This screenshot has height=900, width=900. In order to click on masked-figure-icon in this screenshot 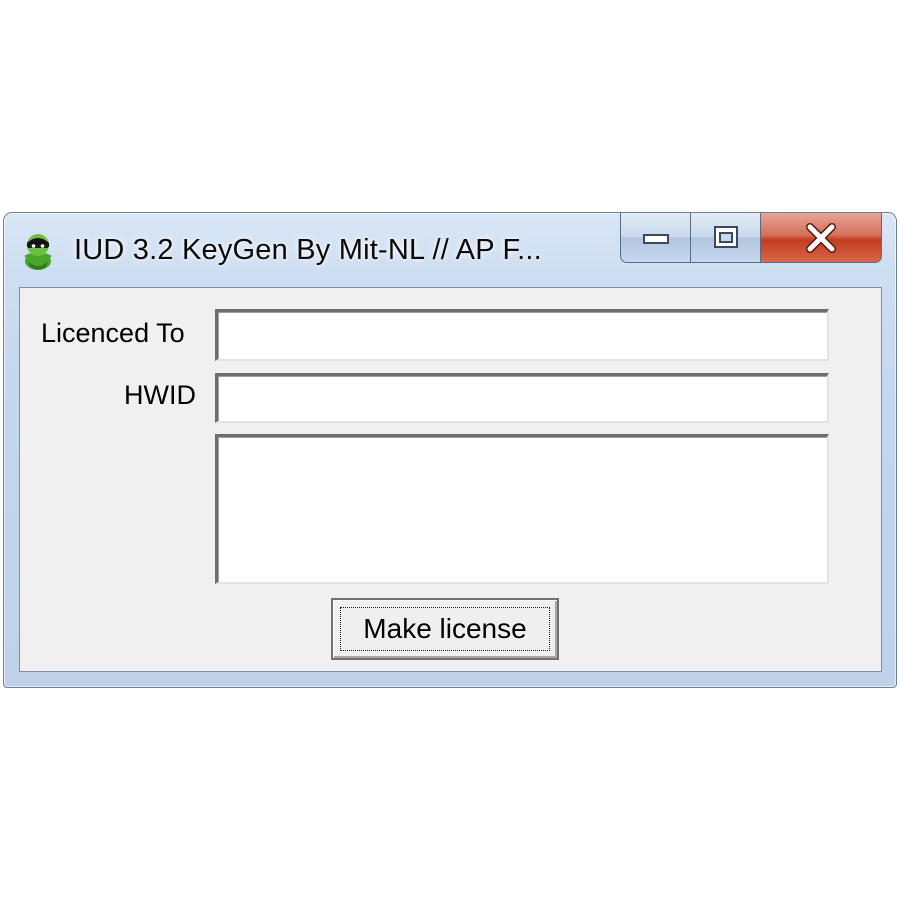, I will do `click(38, 252)`.